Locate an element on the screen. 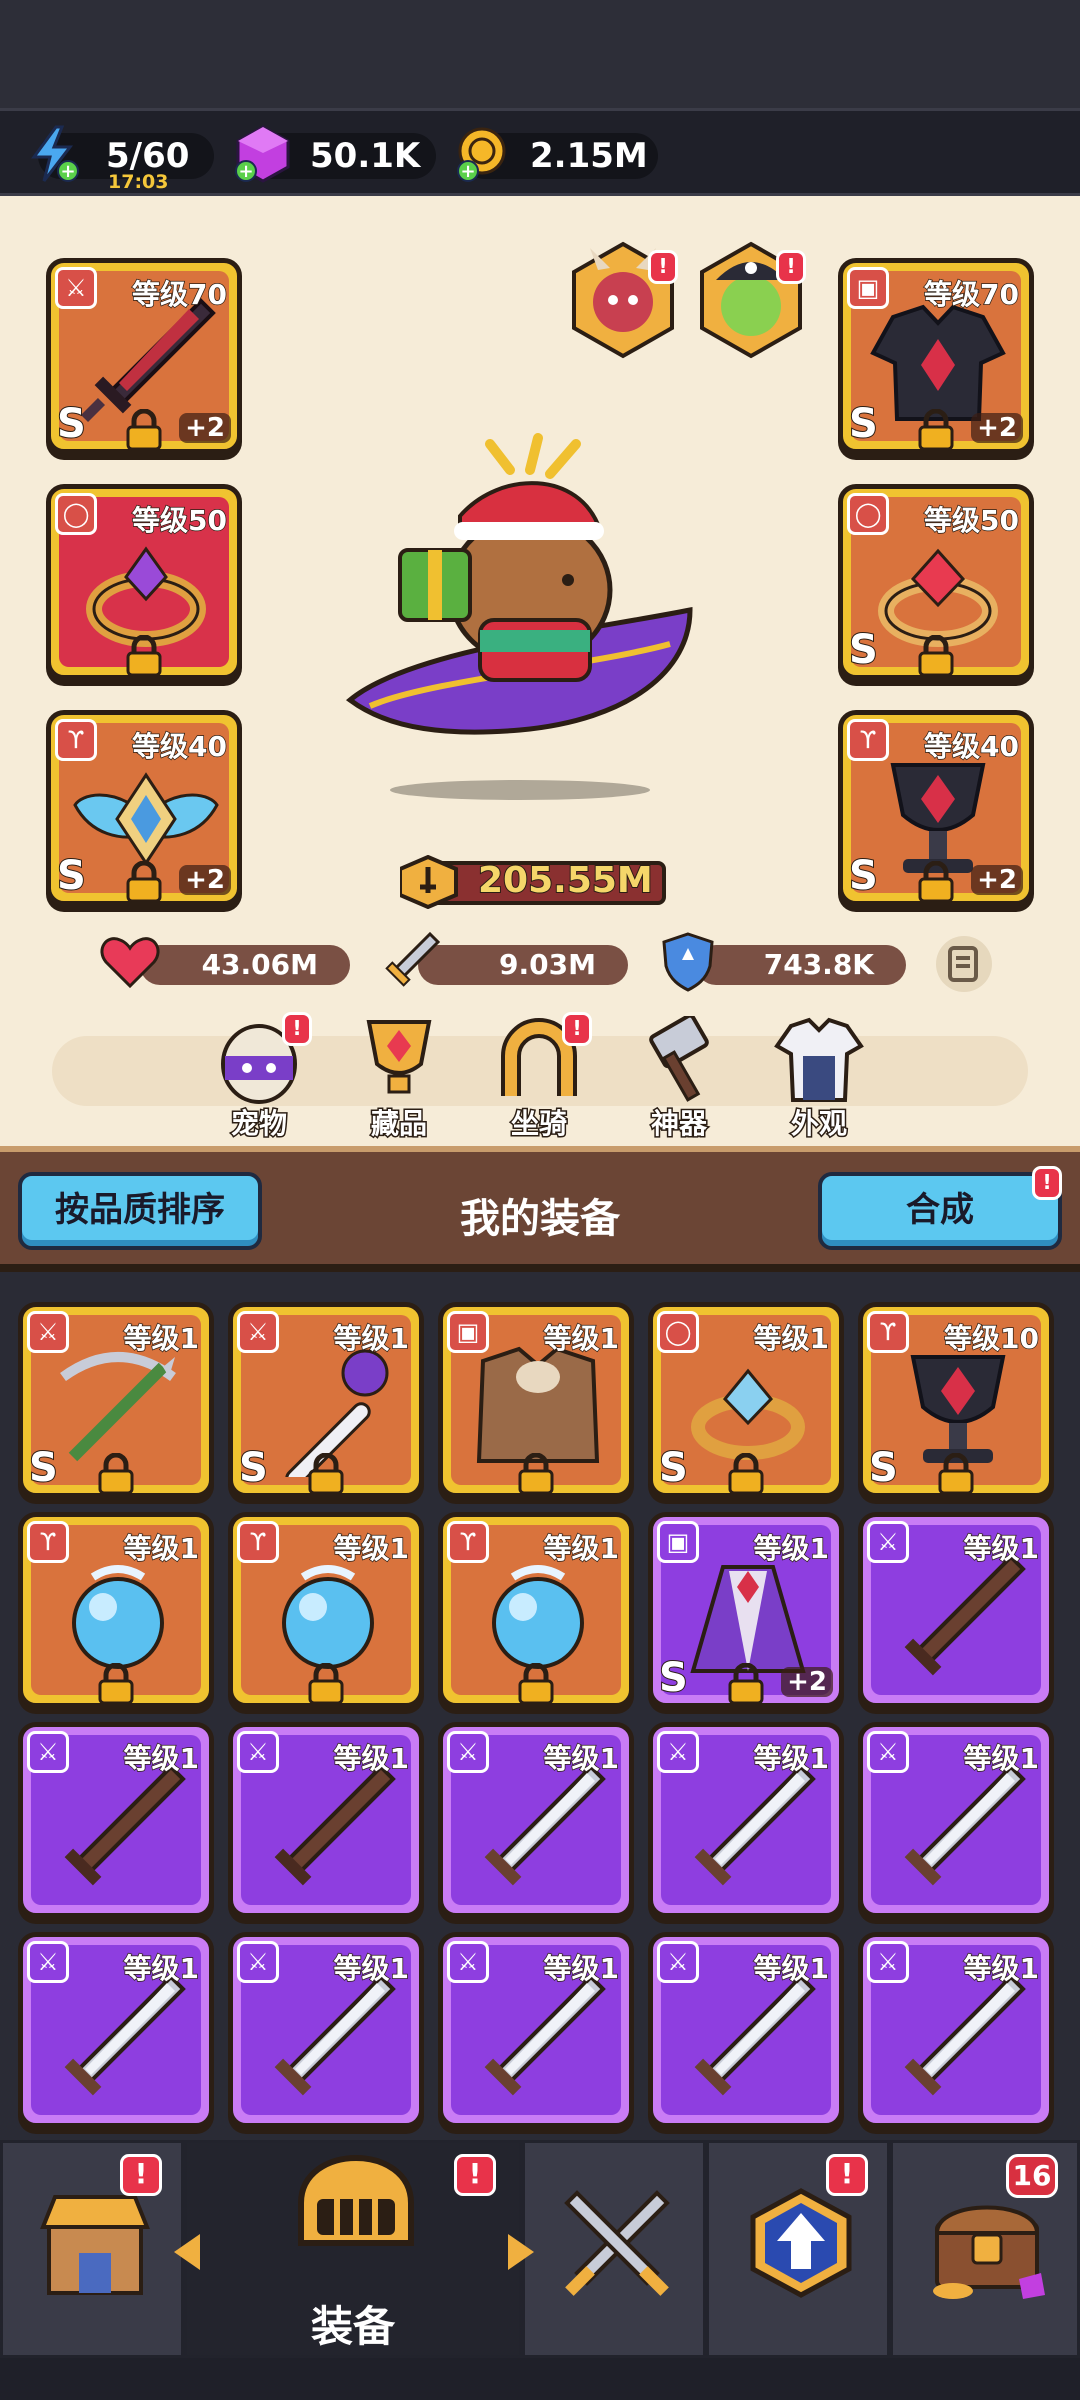 The width and height of the screenshot is (1080, 2400). combat-power-value: 205.55M is located at coordinates (565, 880).